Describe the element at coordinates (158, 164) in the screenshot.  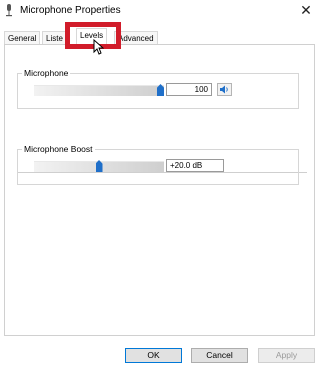
I see `microphone-boost-group: Microphone Boost +20.0 dB` at that location.